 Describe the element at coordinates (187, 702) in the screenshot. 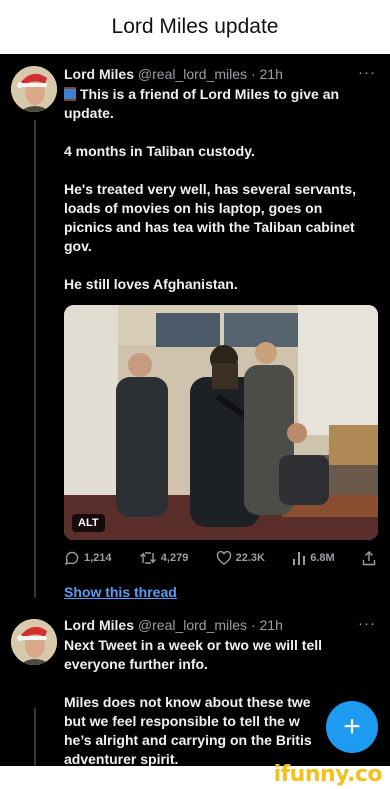

I see `tweet-line: Miles does not know about these twe` at that location.